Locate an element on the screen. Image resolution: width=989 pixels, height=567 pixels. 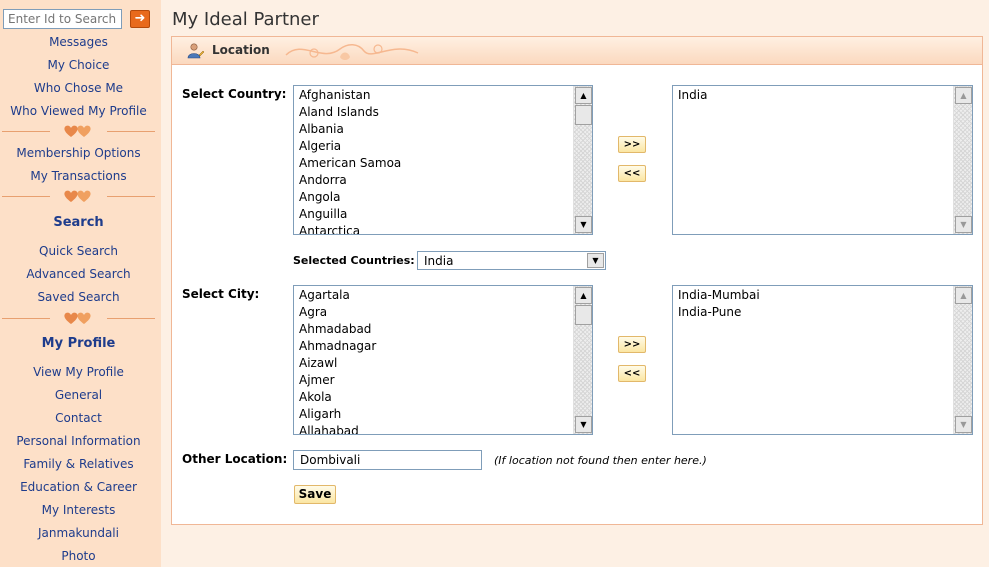
list-item: Aland Islands is located at coordinates (350, 112).